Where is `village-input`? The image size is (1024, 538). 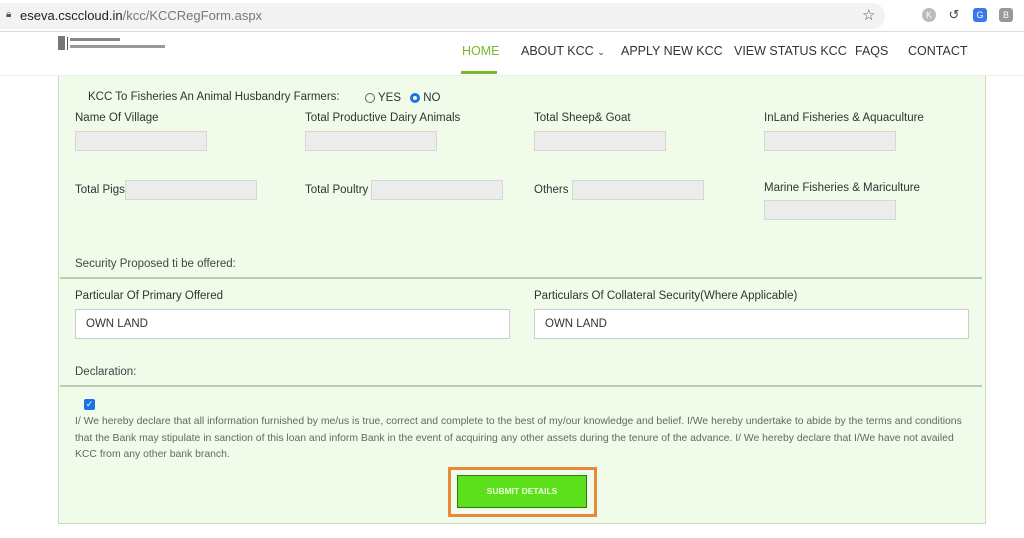 village-input is located at coordinates (141, 141).